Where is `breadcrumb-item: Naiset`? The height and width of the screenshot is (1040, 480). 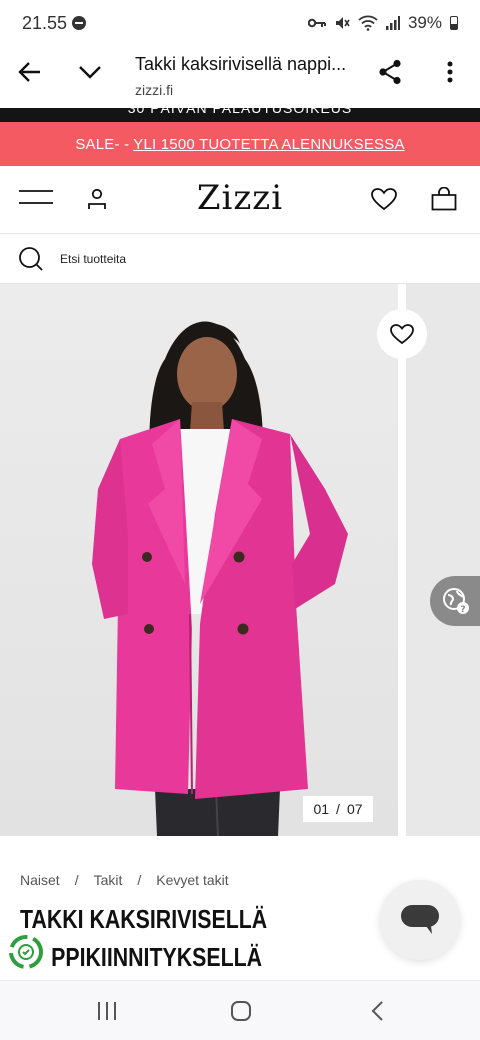 breadcrumb-item: Naiset is located at coordinates (40, 880).